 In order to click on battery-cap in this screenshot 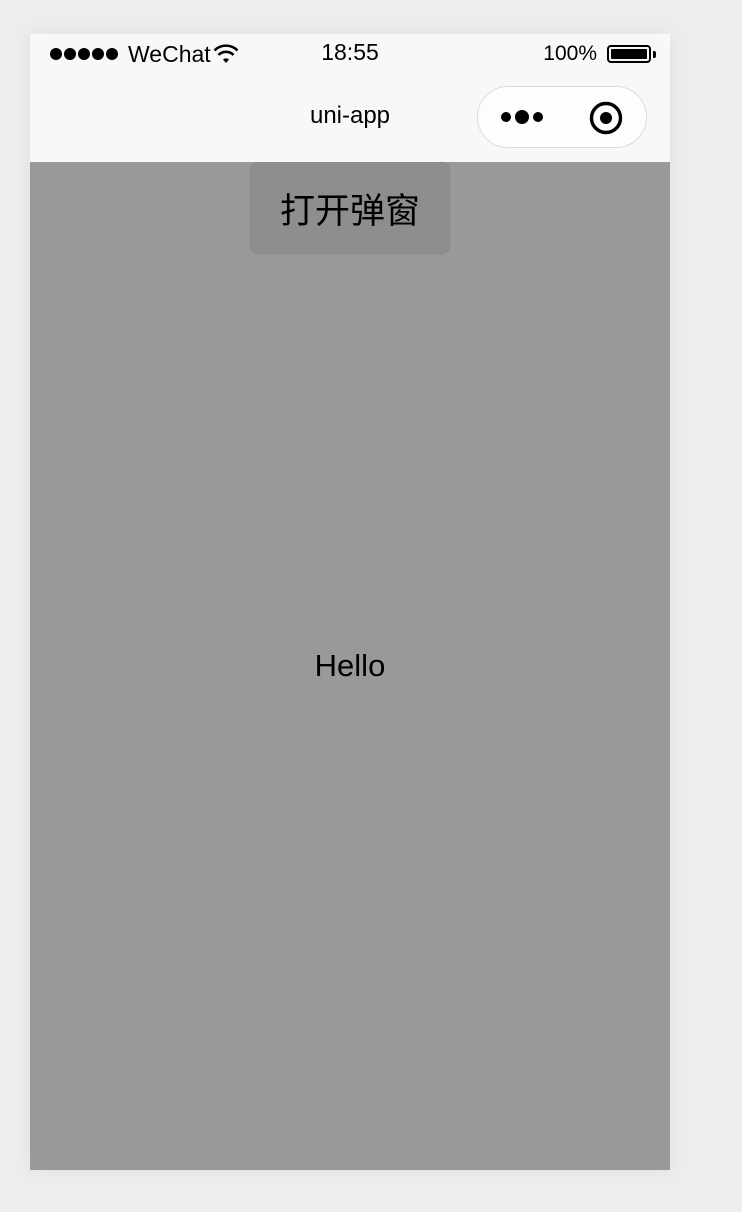, I will do `click(654, 54)`.